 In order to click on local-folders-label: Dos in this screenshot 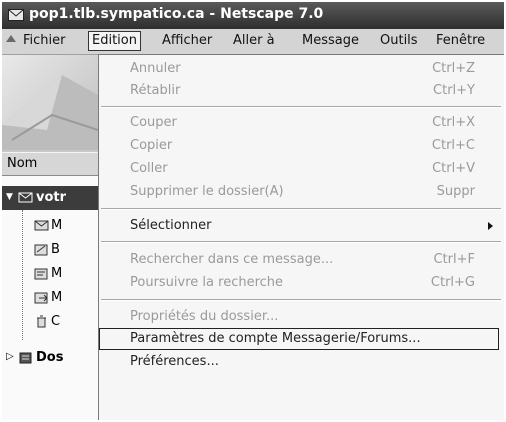, I will do `click(50, 357)`.